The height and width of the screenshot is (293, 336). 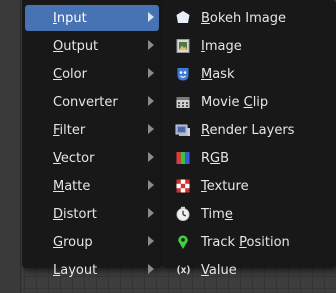 What do you see at coordinates (219, 270) in the screenshot?
I see `submenu-item-label: Value` at bounding box center [219, 270].